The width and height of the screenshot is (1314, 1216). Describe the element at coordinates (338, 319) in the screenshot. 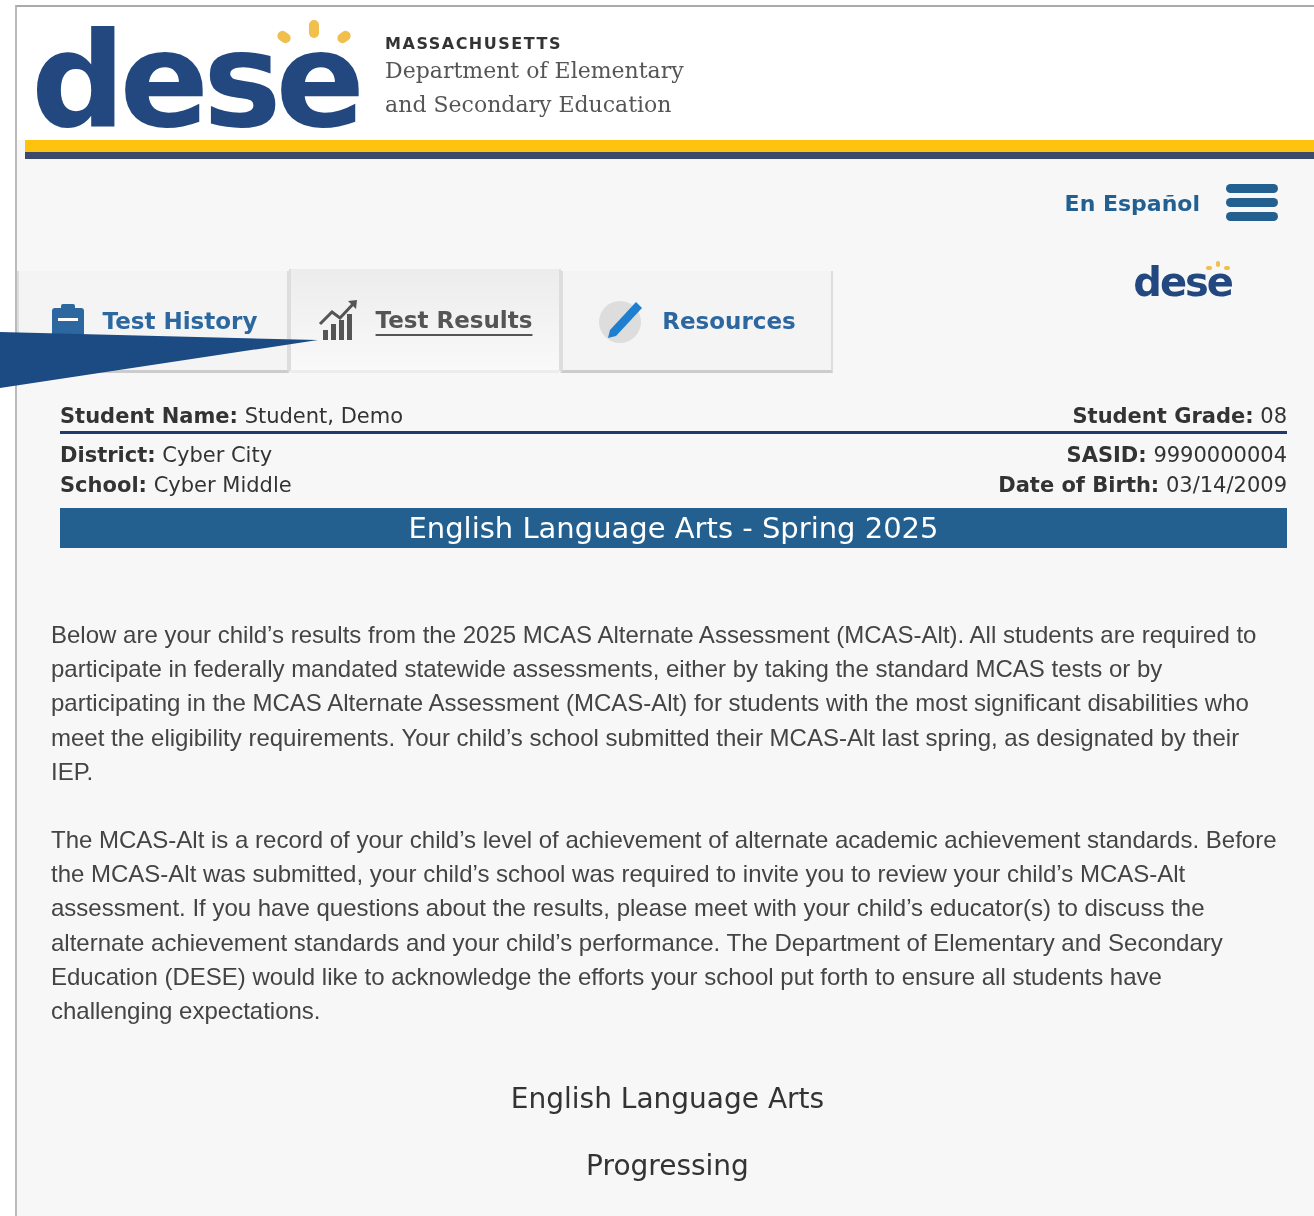

I see `chart-icon` at that location.